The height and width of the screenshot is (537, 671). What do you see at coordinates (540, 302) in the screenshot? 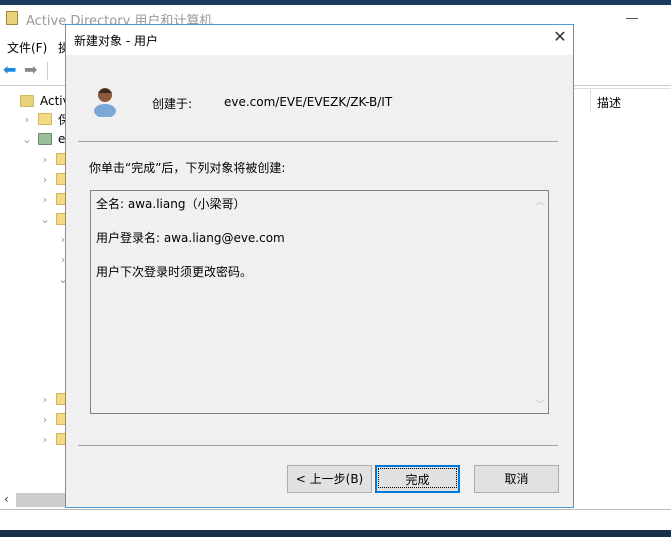
I see `vertical-scrollbar: ︿ ﹀` at bounding box center [540, 302].